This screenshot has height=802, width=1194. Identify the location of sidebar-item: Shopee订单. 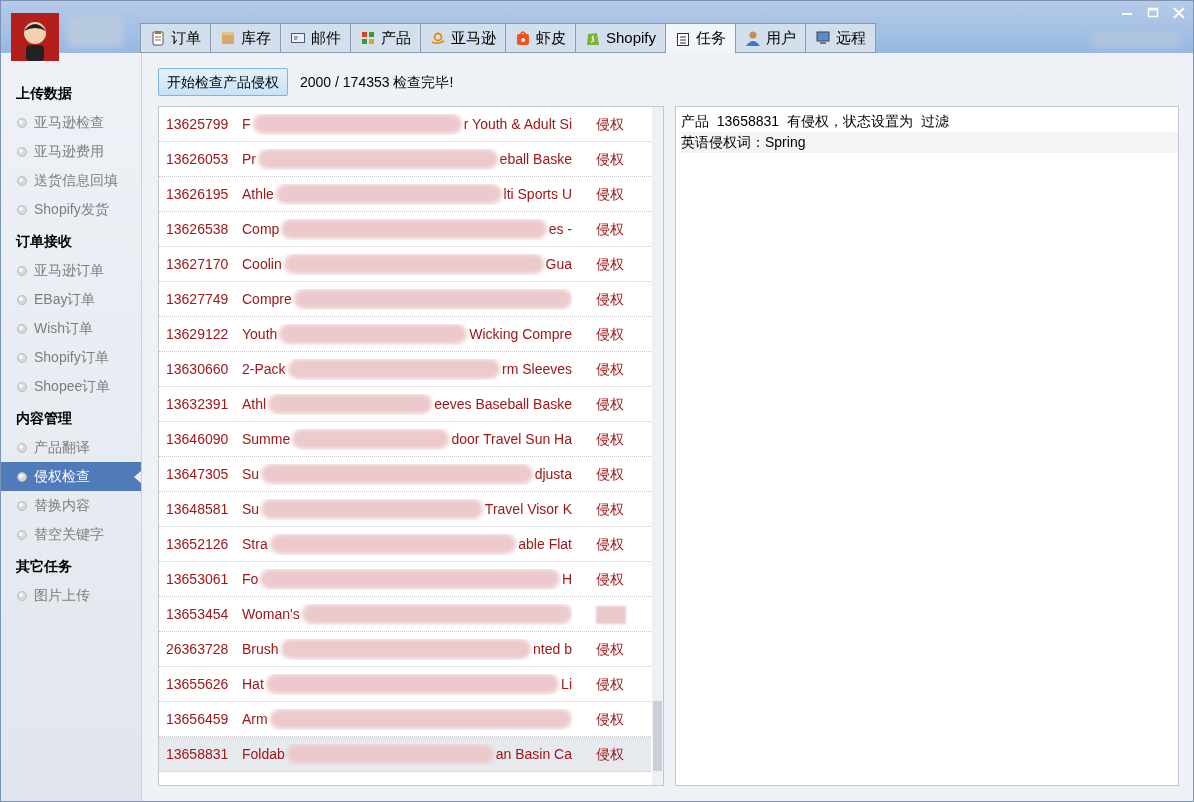
(71, 386).